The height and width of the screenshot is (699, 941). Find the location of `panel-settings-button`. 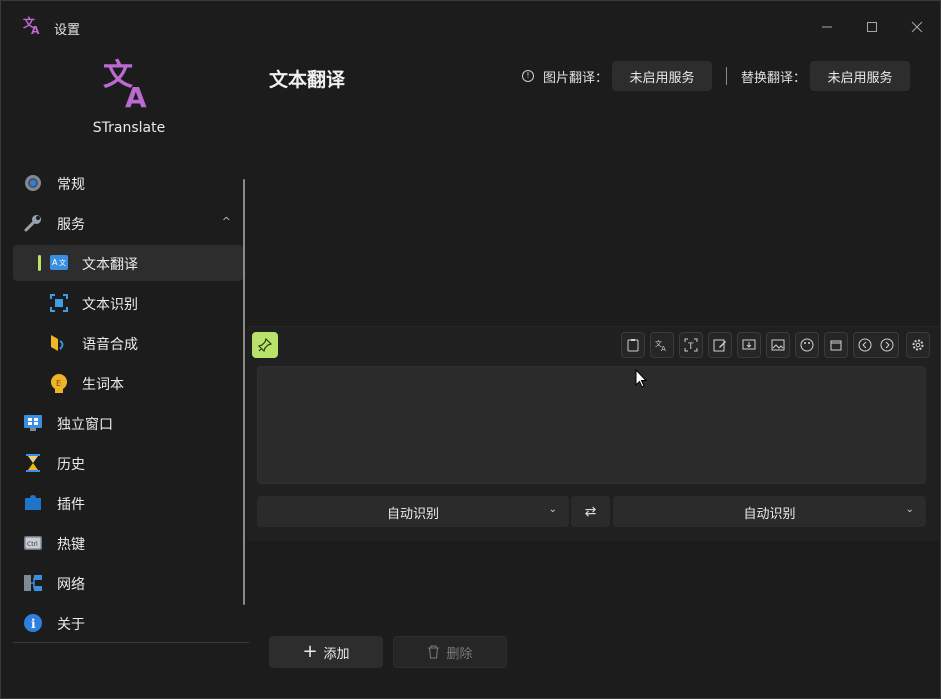

panel-settings-button is located at coordinates (918, 345).